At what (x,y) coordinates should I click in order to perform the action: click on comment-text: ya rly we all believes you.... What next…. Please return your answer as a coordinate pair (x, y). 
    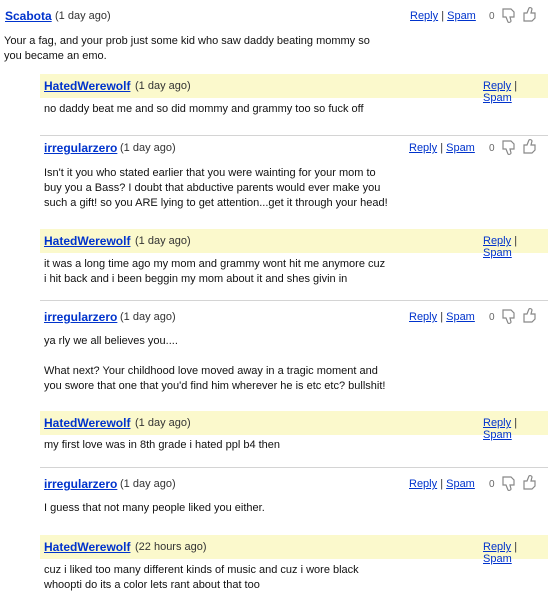
    Looking at the image, I should click on (215, 363).